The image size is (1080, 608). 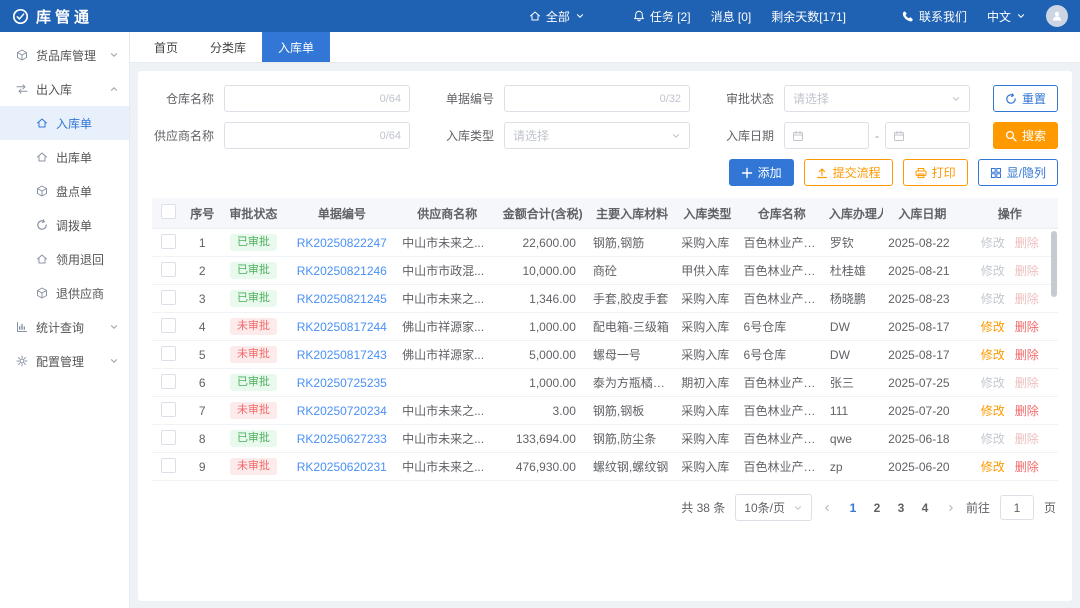 I want to click on show-hide-columns-button: 显/隐列, so click(x=1017, y=172).